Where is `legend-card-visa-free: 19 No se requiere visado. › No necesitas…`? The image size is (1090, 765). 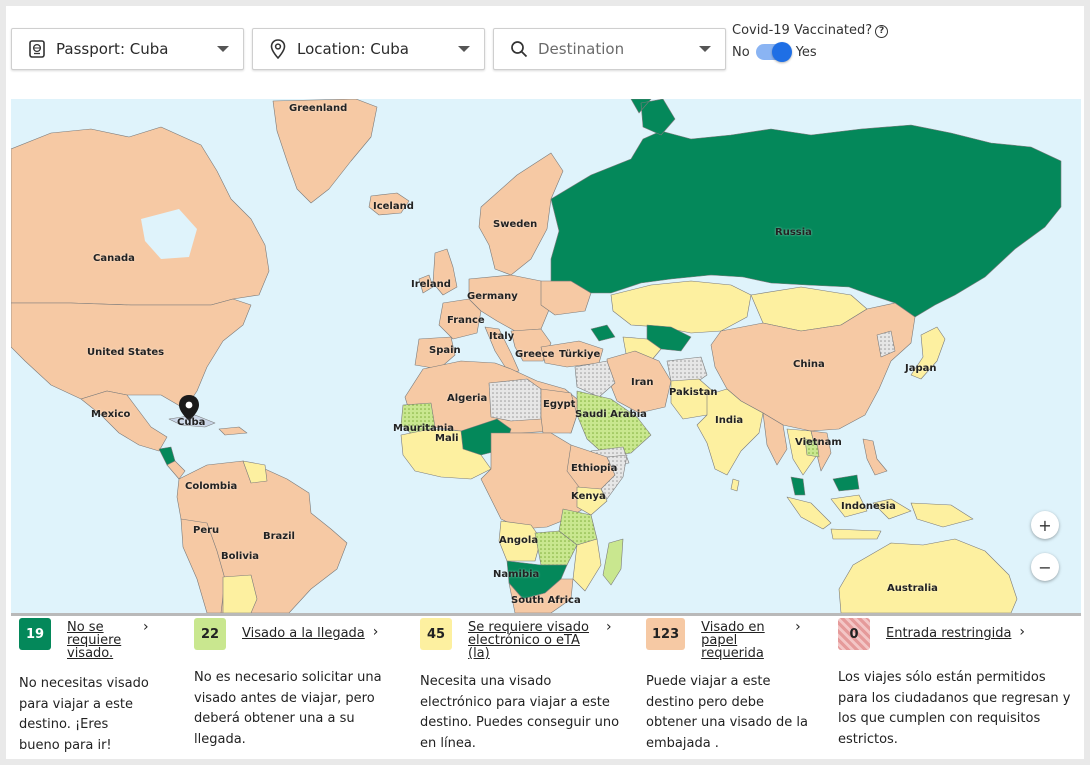
legend-card-visa-free: 19 No se requiere visado. › No necesitas… is located at coordinates (94, 687).